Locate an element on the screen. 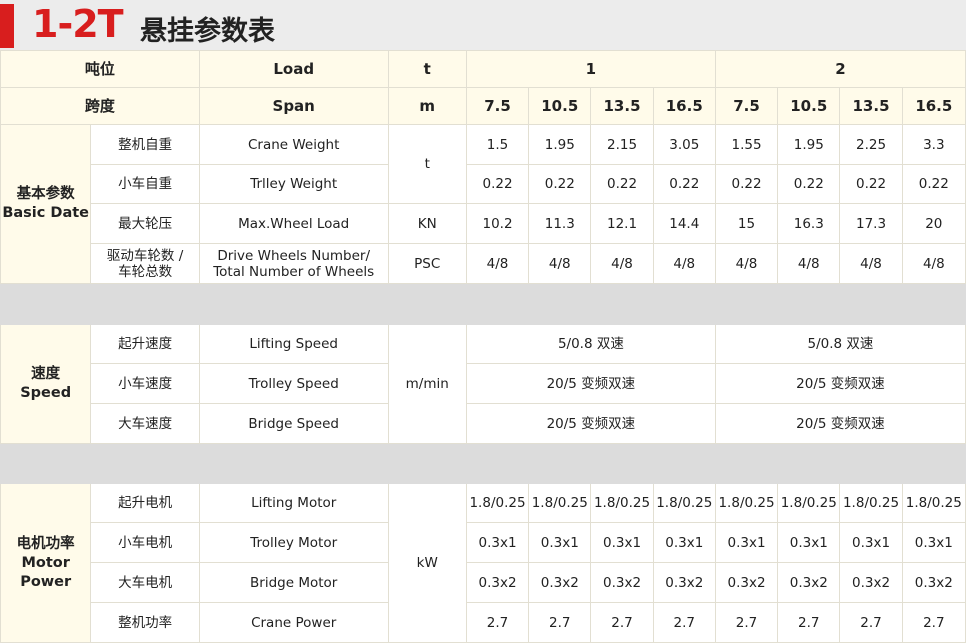 The height and width of the screenshot is (643, 966). table-row: 大车速度 Bridge Speed 20/5 变频双速 20/5 变频双速 is located at coordinates (483, 423).